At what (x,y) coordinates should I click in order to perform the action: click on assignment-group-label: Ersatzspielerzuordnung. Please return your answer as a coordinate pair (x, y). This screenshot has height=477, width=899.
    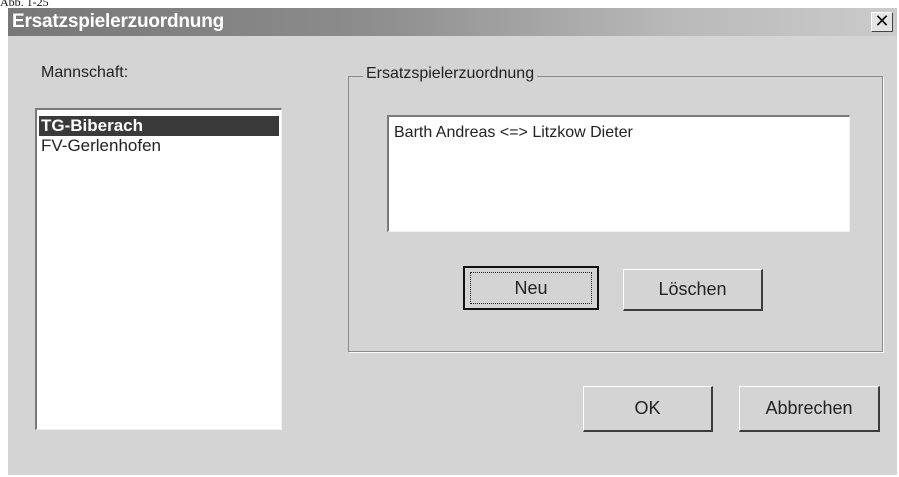
    Looking at the image, I should click on (450, 74).